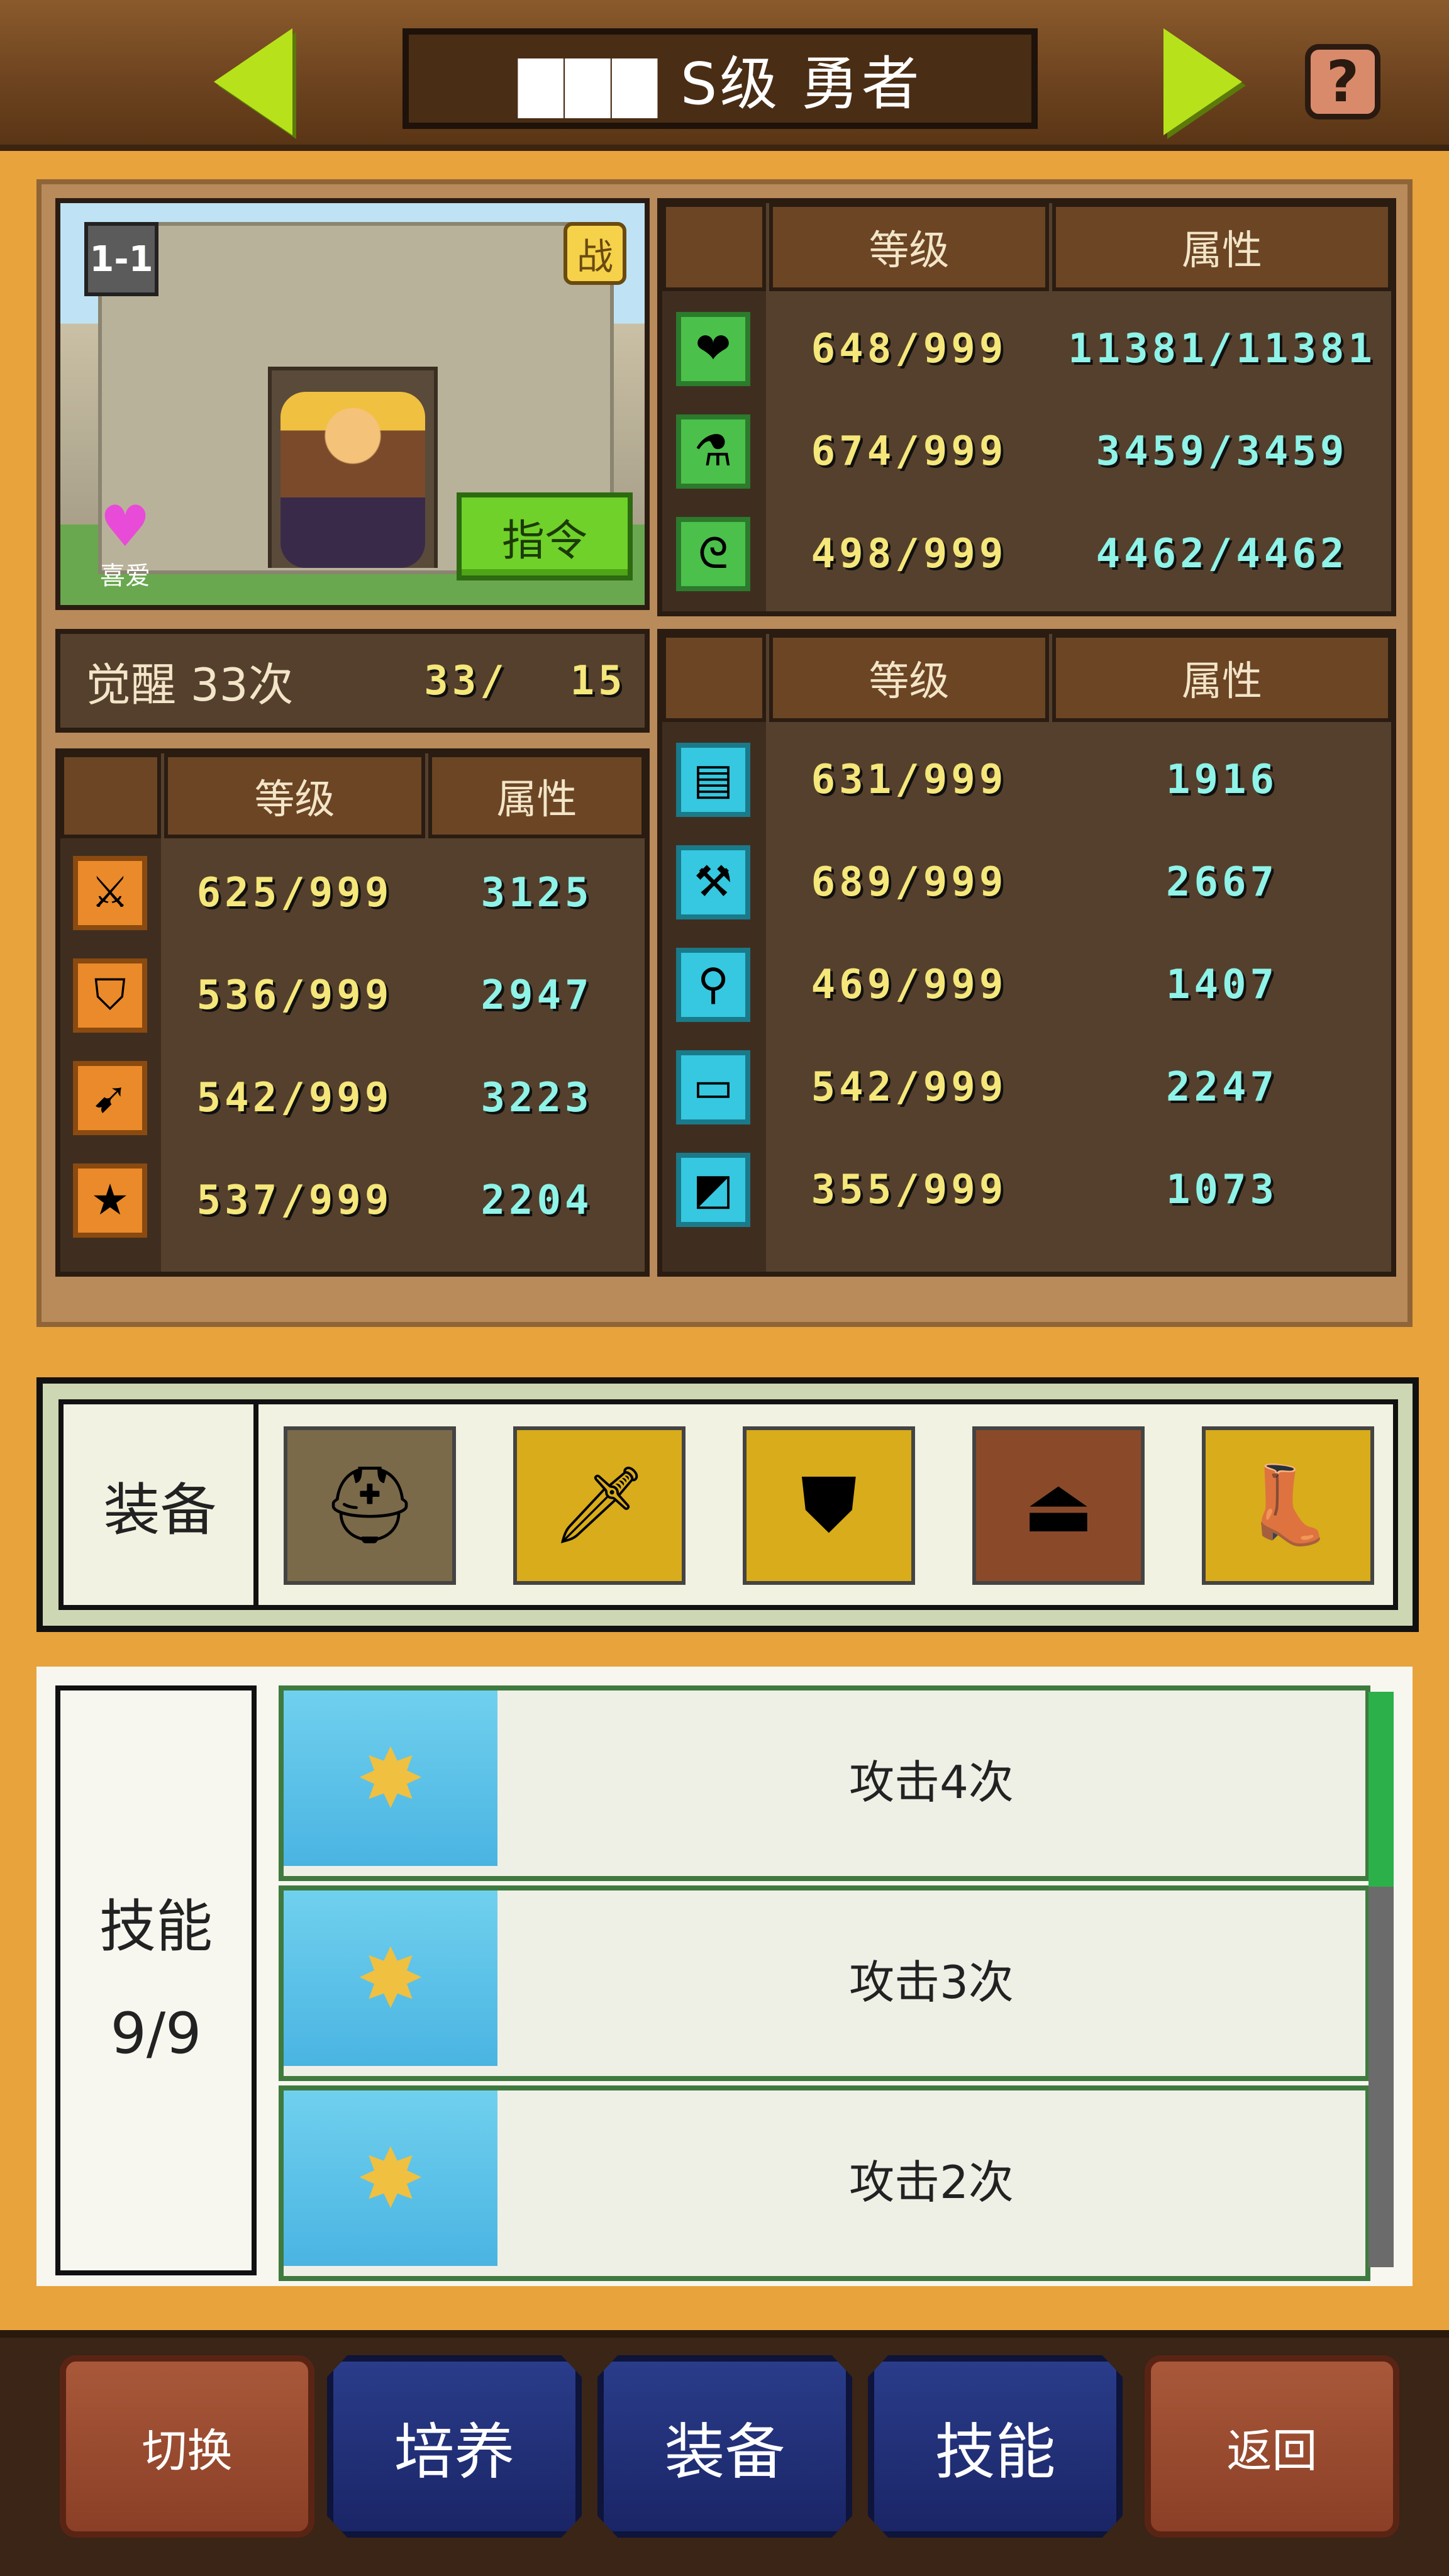 The width and height of the screenshot is (1449, 2576). I want to click on shield-icon: ⛉, so click(110, 995).